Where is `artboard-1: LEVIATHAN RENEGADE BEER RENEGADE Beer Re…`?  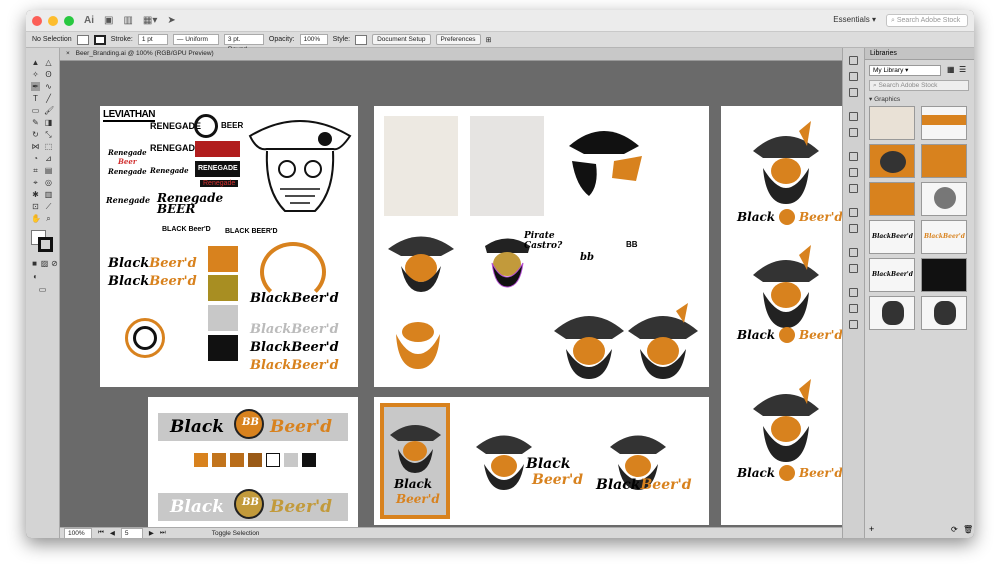
artboard-1: LEVIATHAN RENEGADE BEER RENEGADE Beer Re… is located at coordinates (229, 246).